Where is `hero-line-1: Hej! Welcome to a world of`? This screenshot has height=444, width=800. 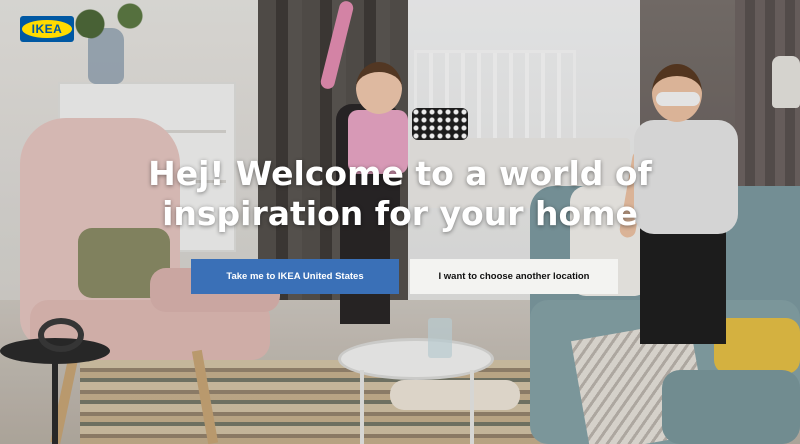 hero-line-1: Hej! Welcome to a world of is located at coordinates (400, 173).